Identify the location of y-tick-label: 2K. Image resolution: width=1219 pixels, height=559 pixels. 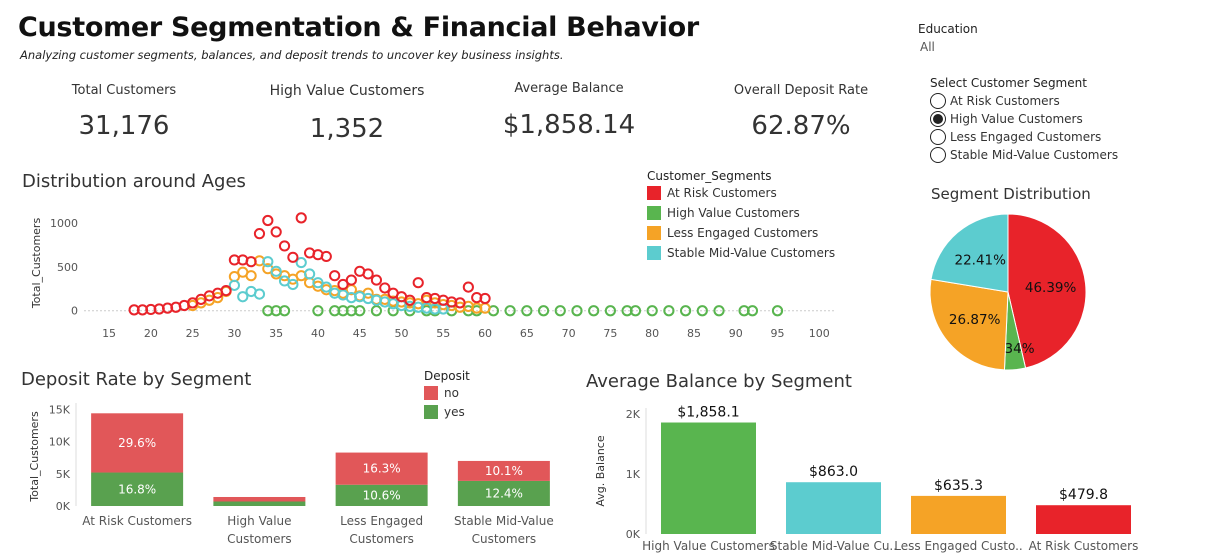
(633, 414).